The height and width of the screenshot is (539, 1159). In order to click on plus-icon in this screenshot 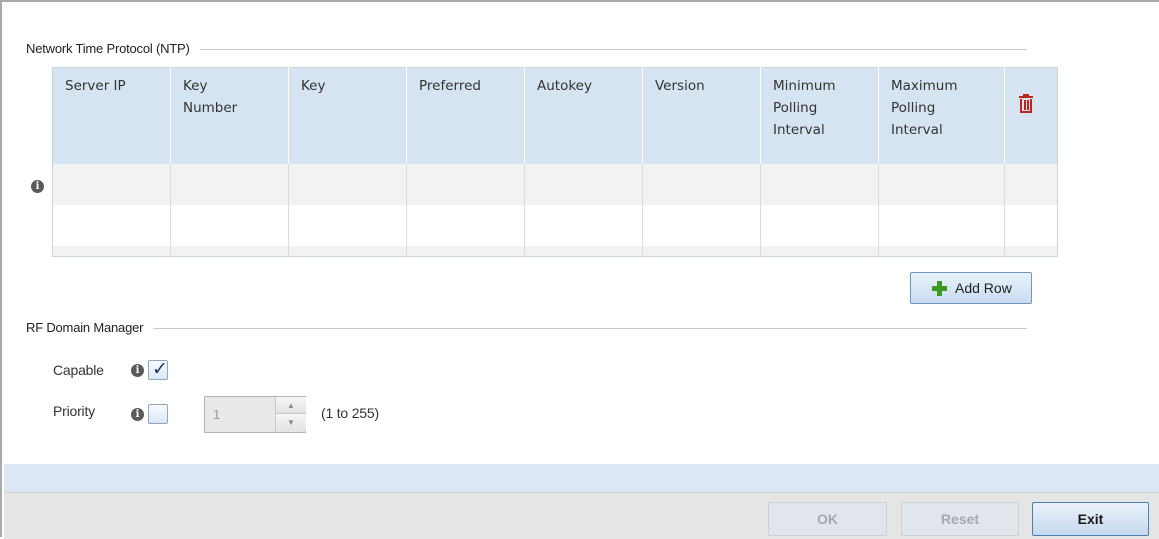, I will do `click(939, 288)`.